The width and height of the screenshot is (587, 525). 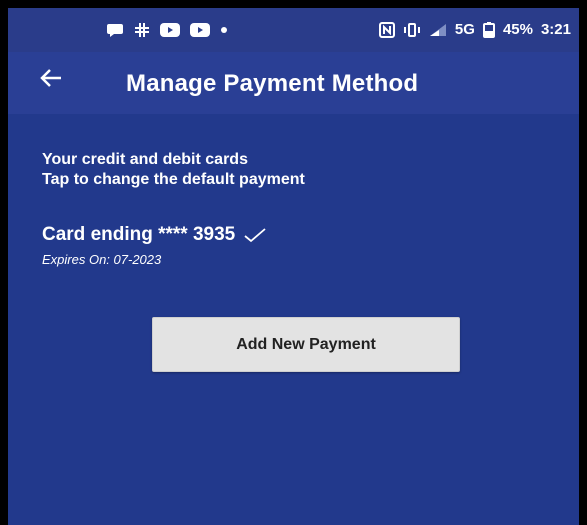 What do you see at coordinates (386, 29) in the screenshot?
I see `nfc-icon` at bounding box center [386, 29].